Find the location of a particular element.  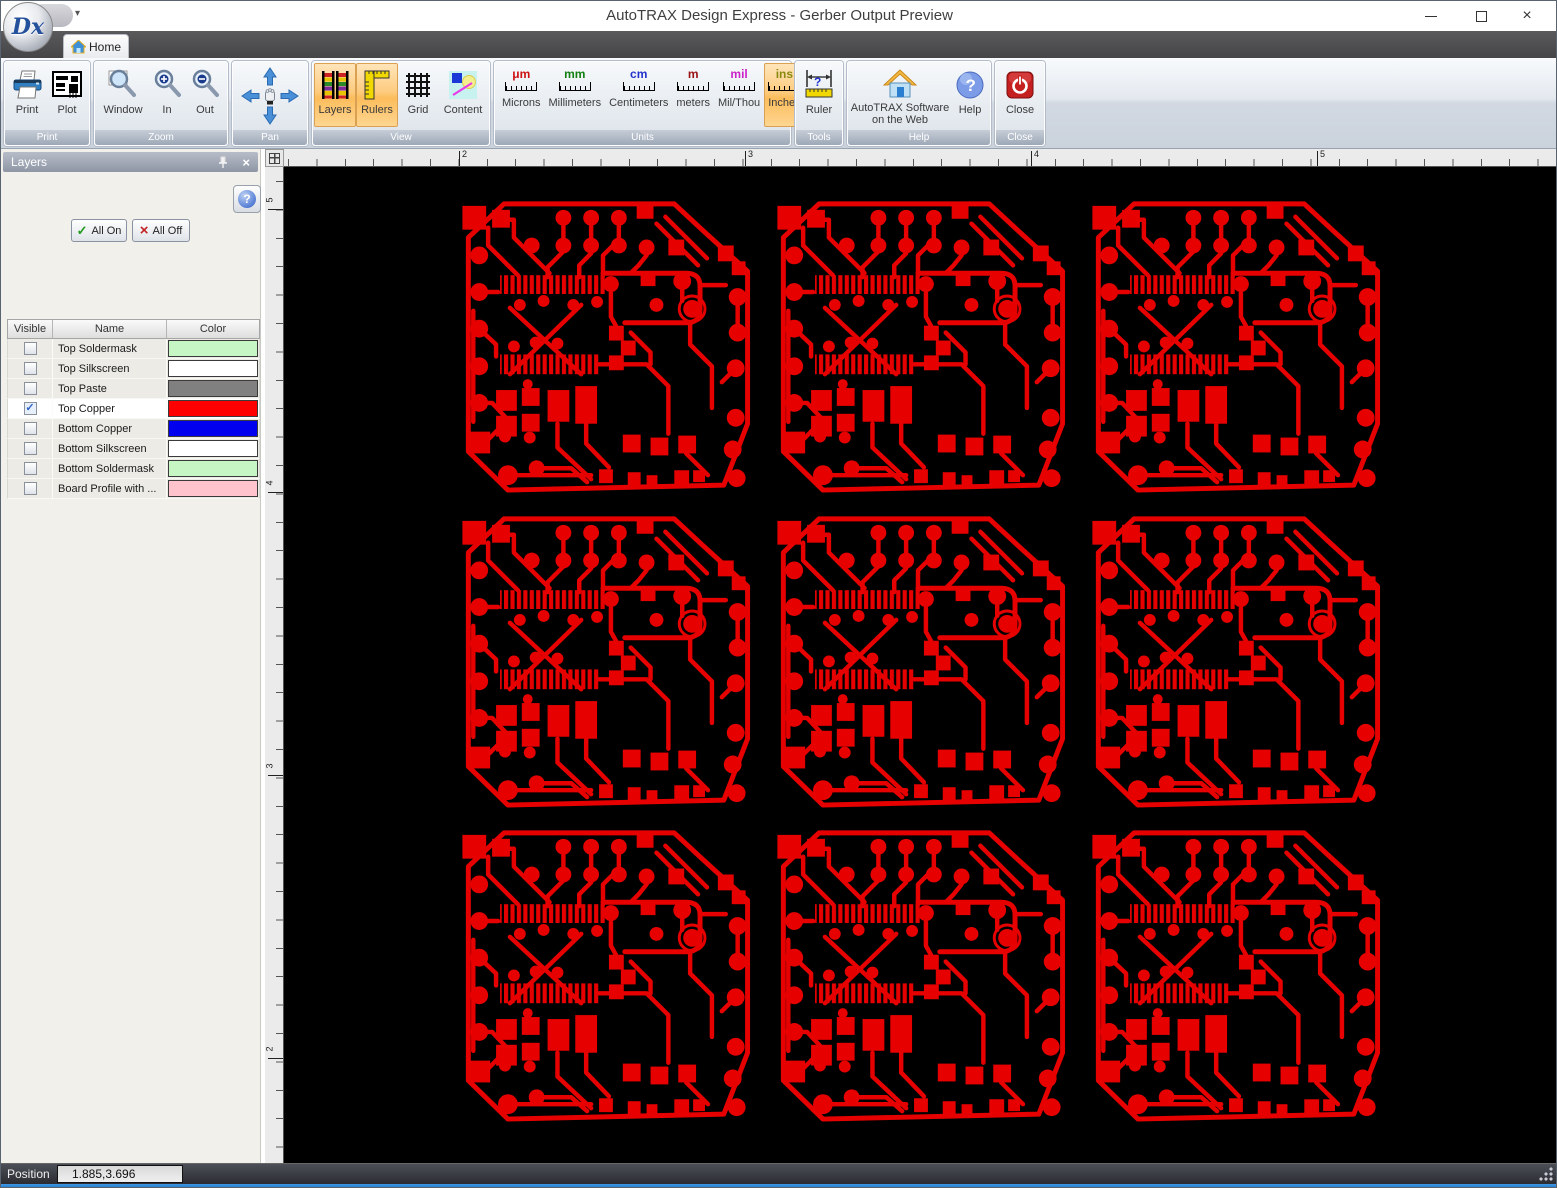

unit-mil-button: mil Mil/Thou is located at coordinates (739, 95).